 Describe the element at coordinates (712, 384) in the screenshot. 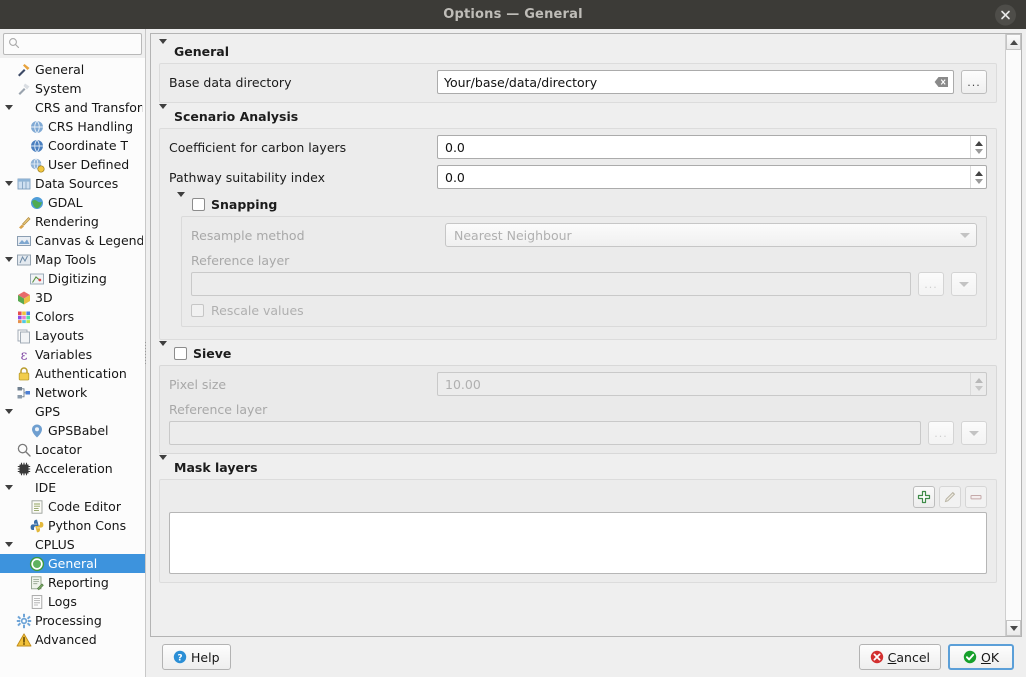

I see `pixel-size-spinbox: 10.00` at that location.